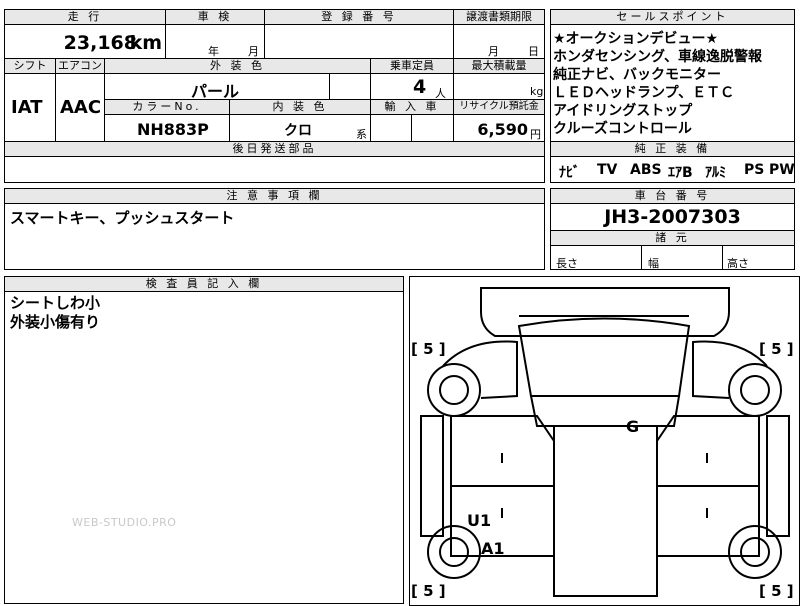  I want to click on front-left-wheel-inner, so click(454, 390).